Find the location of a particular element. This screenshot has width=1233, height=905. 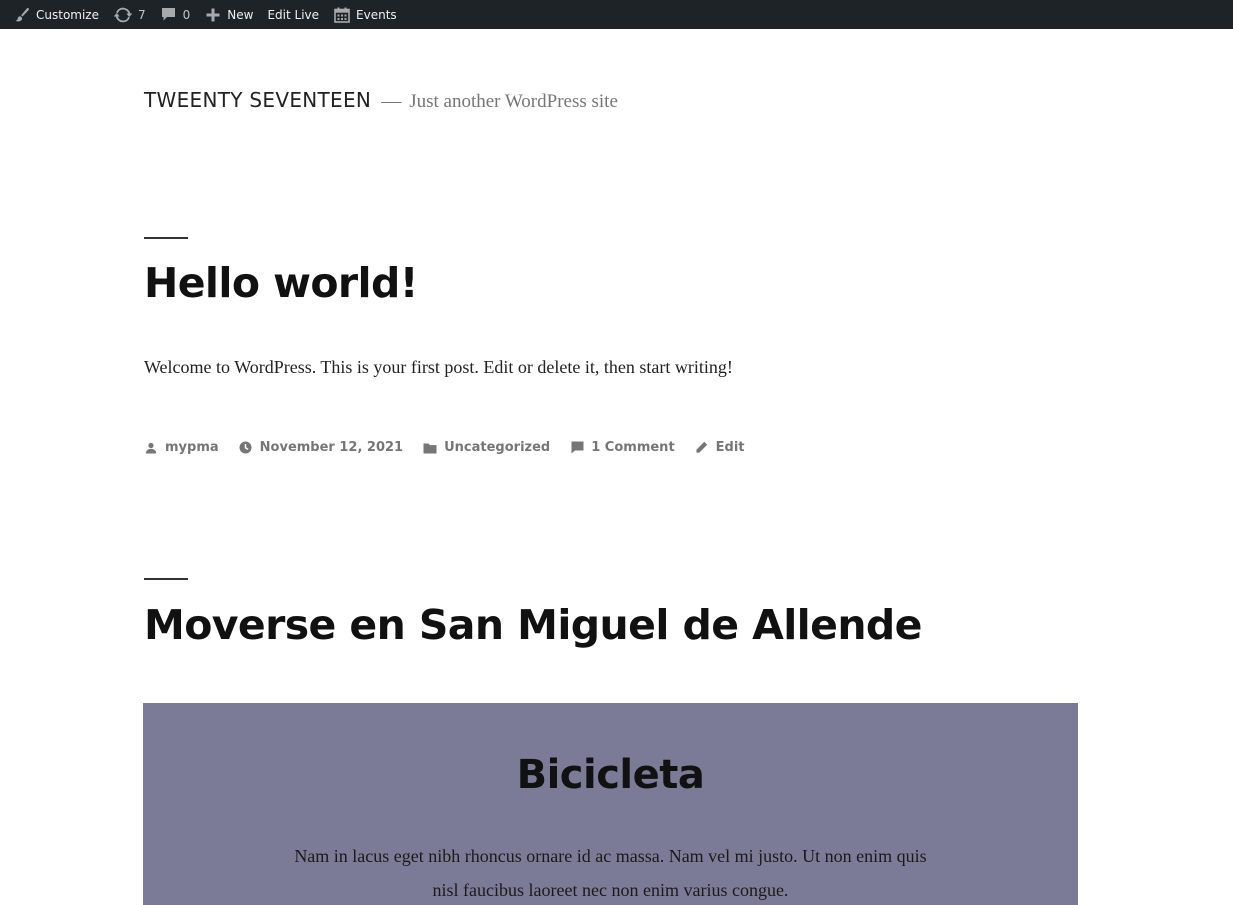

site-title: TWEENTY SEVENTEEN is located at coordinates (257, 100).